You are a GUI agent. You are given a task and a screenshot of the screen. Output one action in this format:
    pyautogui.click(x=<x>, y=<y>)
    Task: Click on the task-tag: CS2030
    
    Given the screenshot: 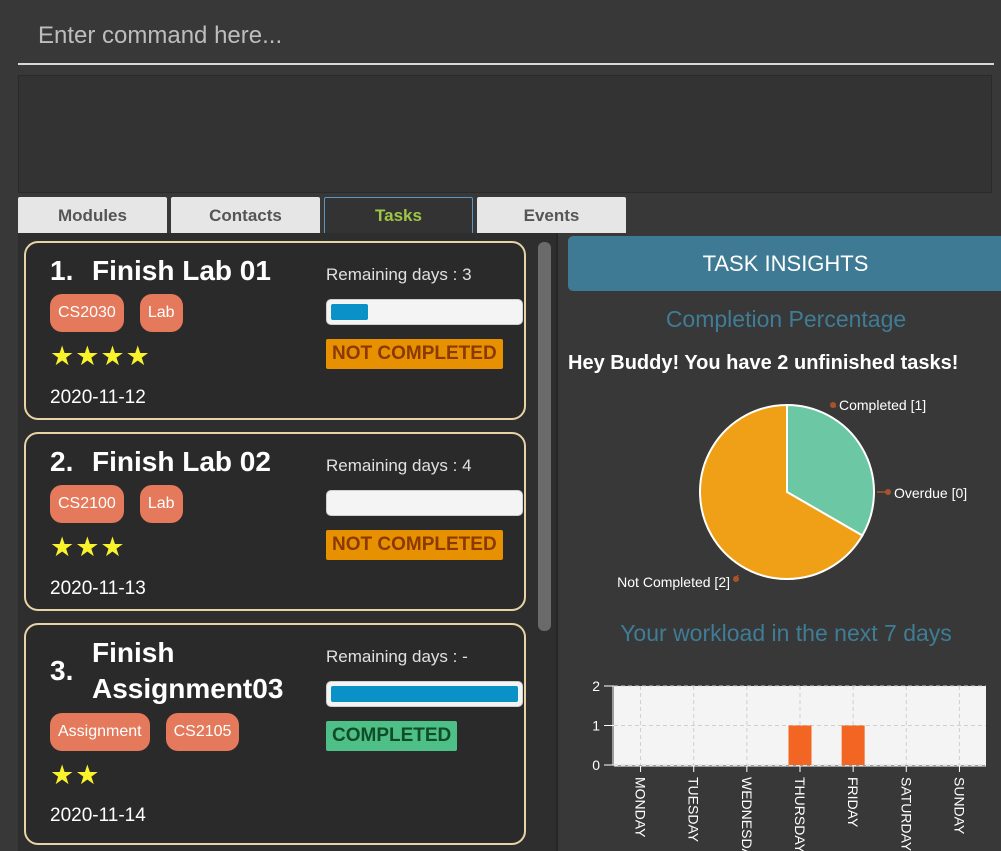 What is the action you would take?
    pyautogui.click(x=87, y=313)
    